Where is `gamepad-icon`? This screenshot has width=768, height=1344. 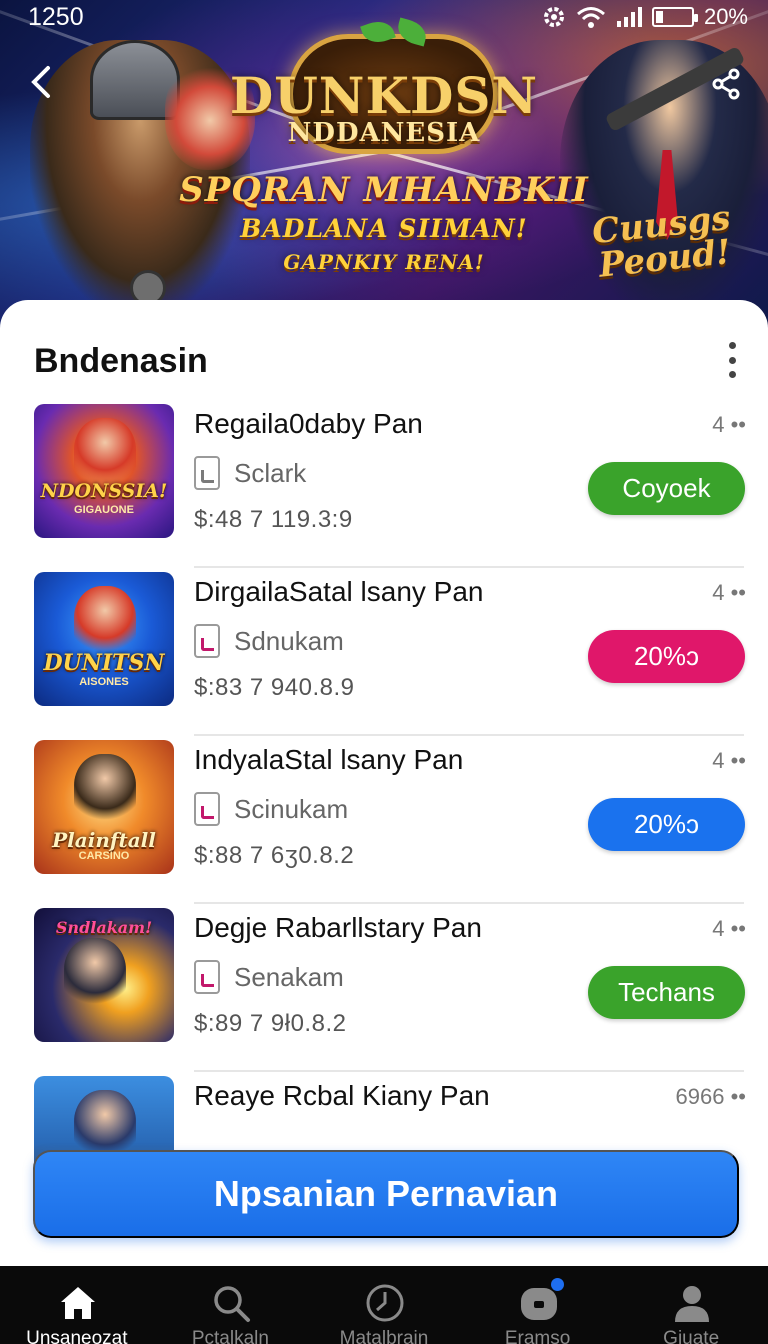 gamepad-icon is located at coordinates (541, 1301).